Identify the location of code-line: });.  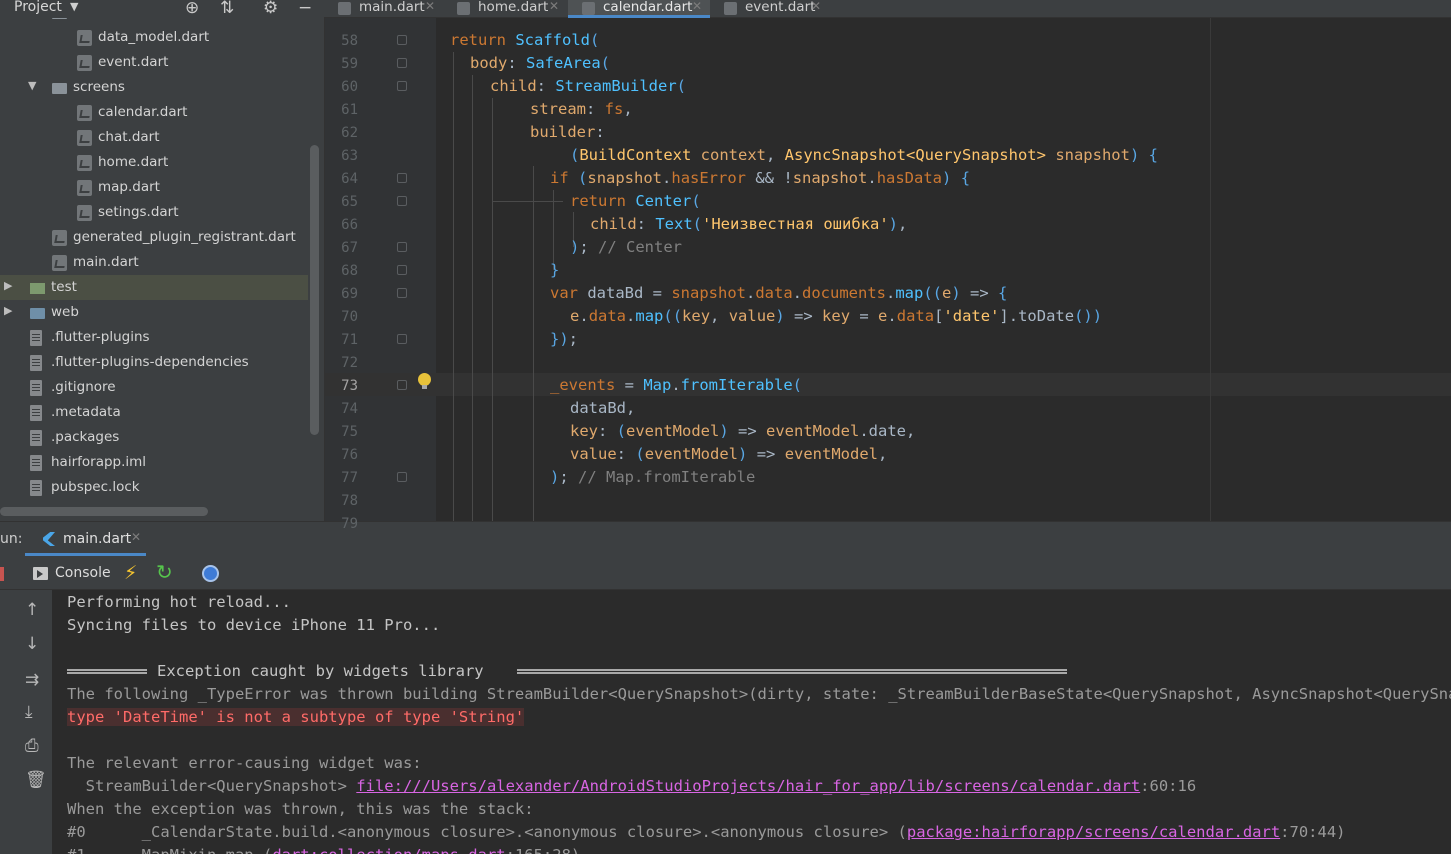
(564, 339).